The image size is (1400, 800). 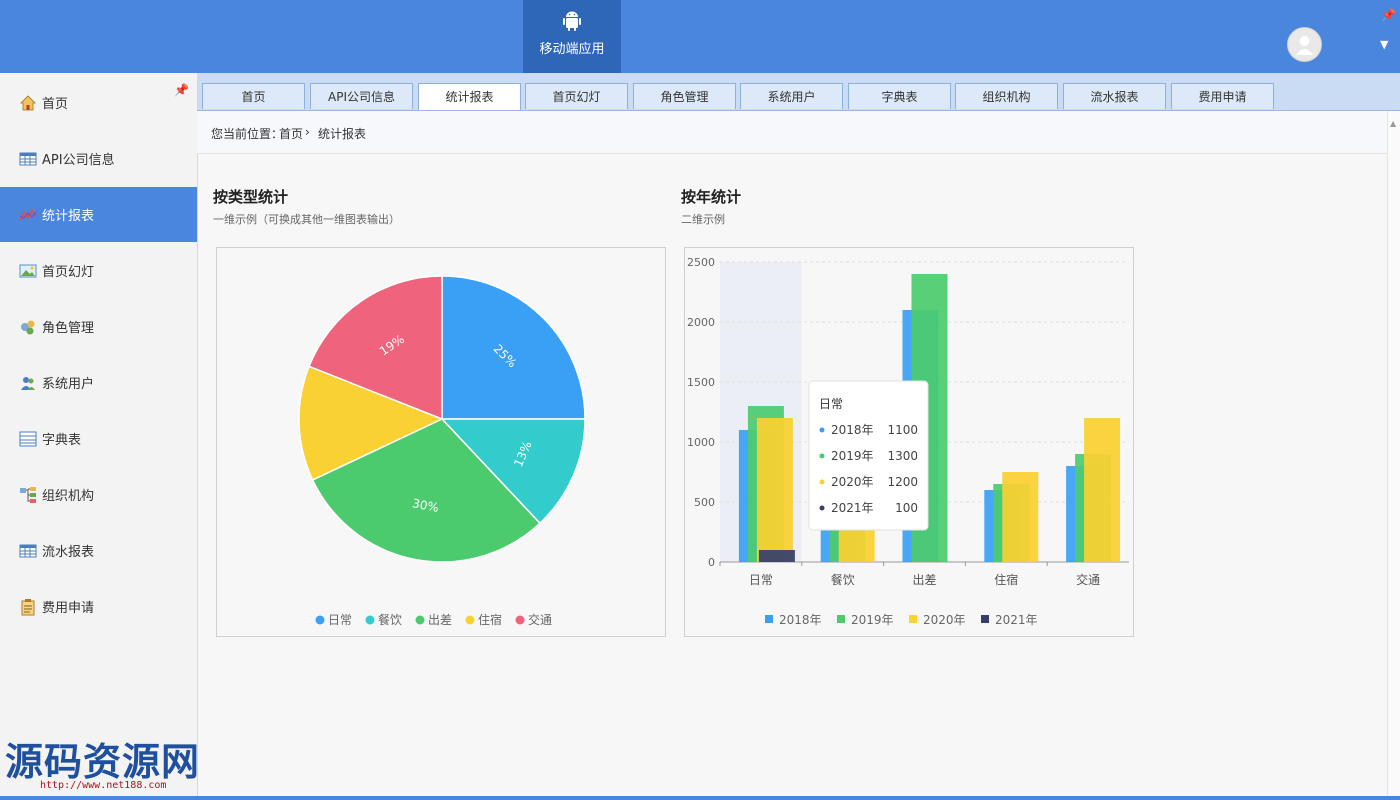 What do you see at coordinates (1016, 620) in the screenshot?
I see `bar-legend-label: 2021年` at bounding box center [1016, 620].